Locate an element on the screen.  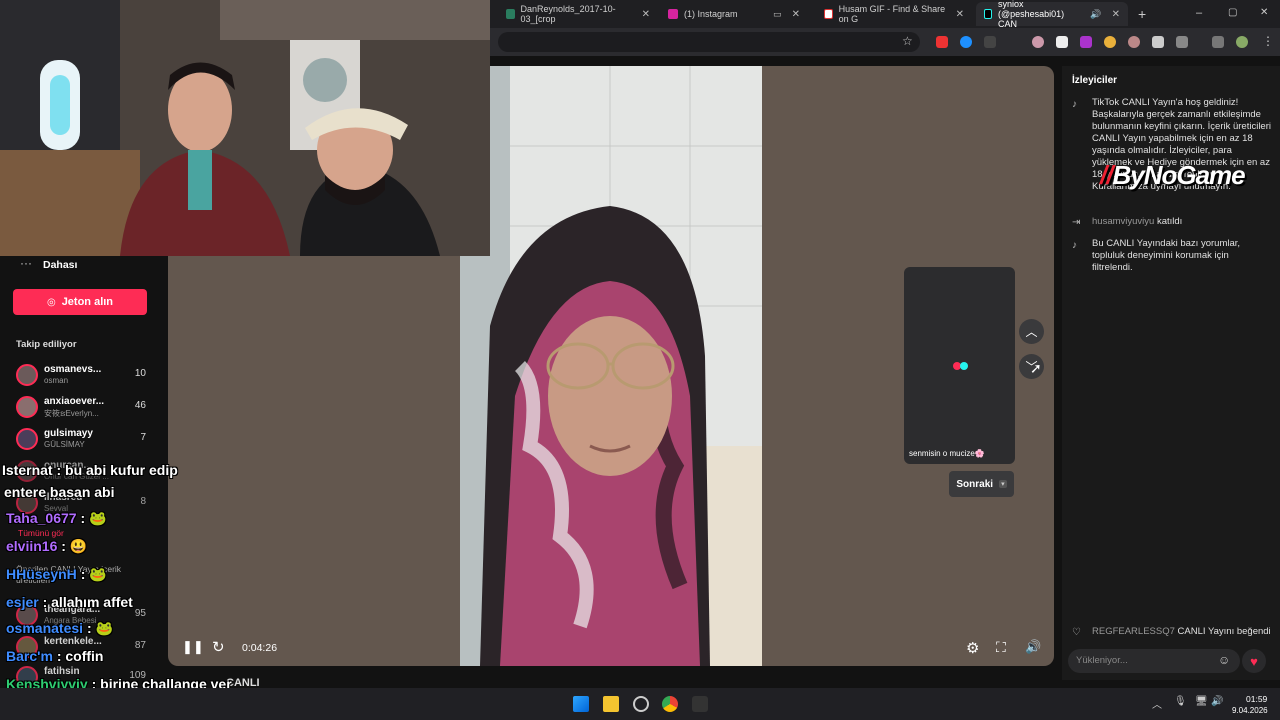
tab-danreynolds: DanReynolds_2017-10-03_[crop ✕ is located at coordinates (578, 14).